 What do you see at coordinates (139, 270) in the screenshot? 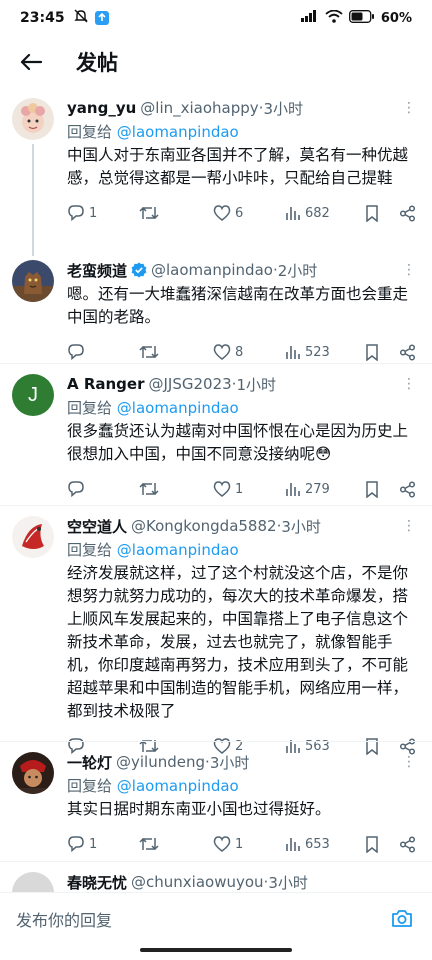
I see `verified-badge-icon` at bounding box center [139, 270].